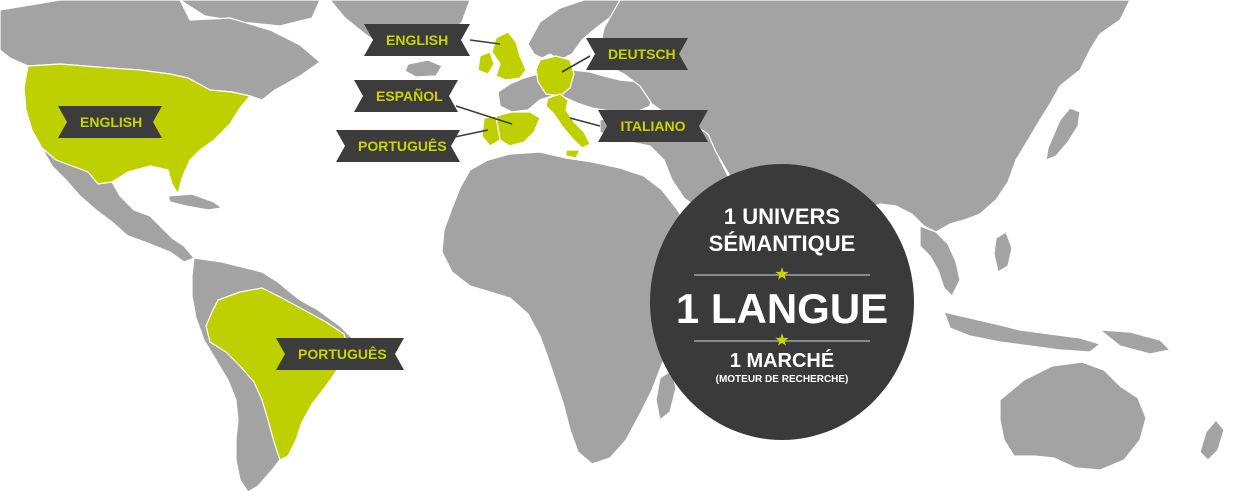 This screenshot has width=1246, height=497. I want to click on label-italy: ITALIANO, so click(653, 126).